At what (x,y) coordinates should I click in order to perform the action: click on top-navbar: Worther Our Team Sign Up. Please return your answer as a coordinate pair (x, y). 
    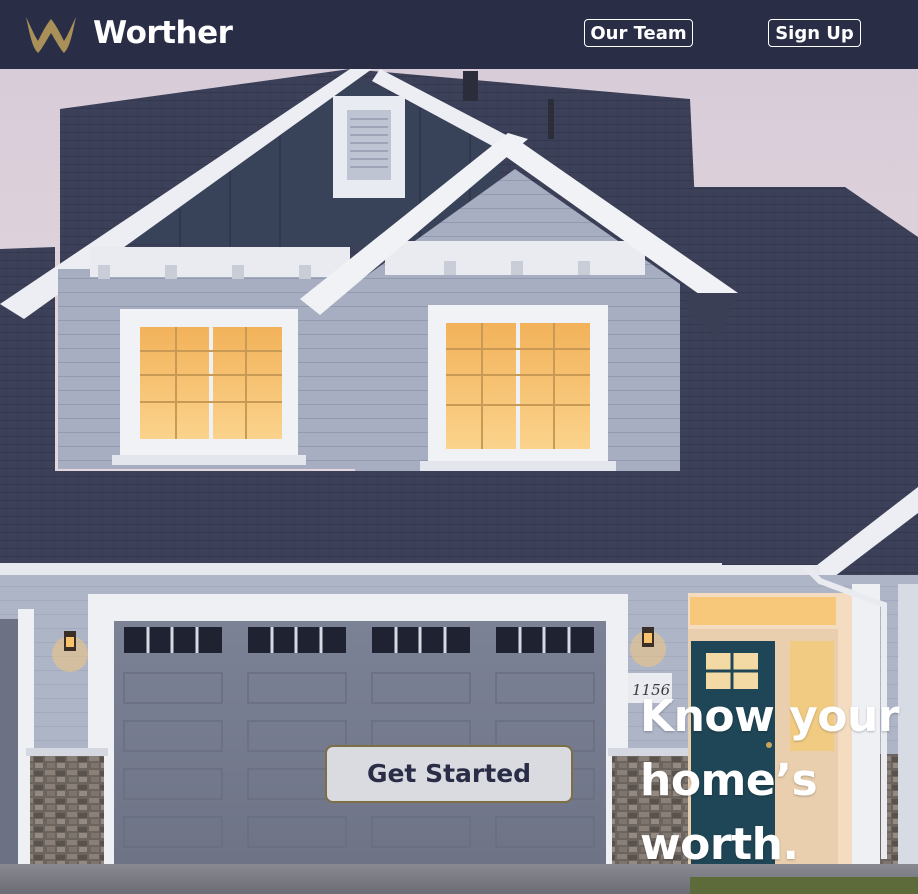
    Looking at the image, I should click on (459, 34).